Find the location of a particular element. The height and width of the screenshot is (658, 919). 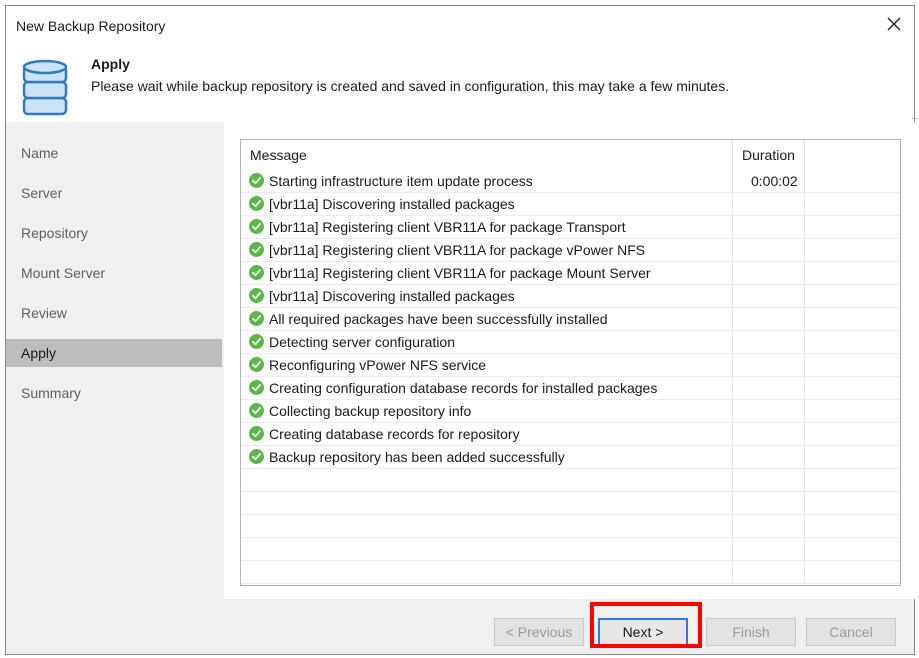

sidebar-item-repository: Repository is located at coordinates (114, 233).